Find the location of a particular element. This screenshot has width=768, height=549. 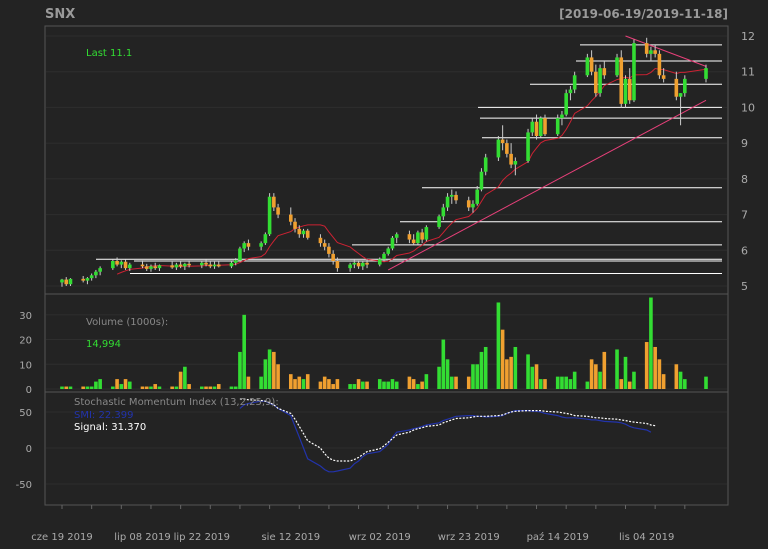

volume-tick-label: 30 is located at coordinates (25, 316).